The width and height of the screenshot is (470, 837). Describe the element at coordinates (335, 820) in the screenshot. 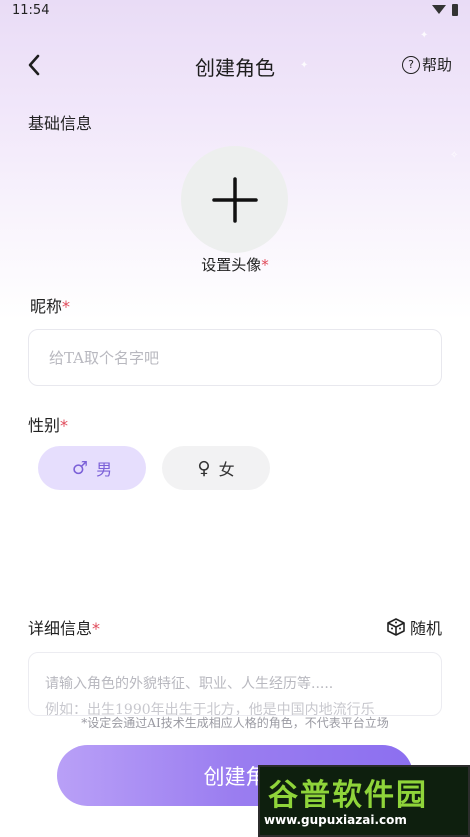

I see `watermark-url: www.gupuxiazai.com` at that location.